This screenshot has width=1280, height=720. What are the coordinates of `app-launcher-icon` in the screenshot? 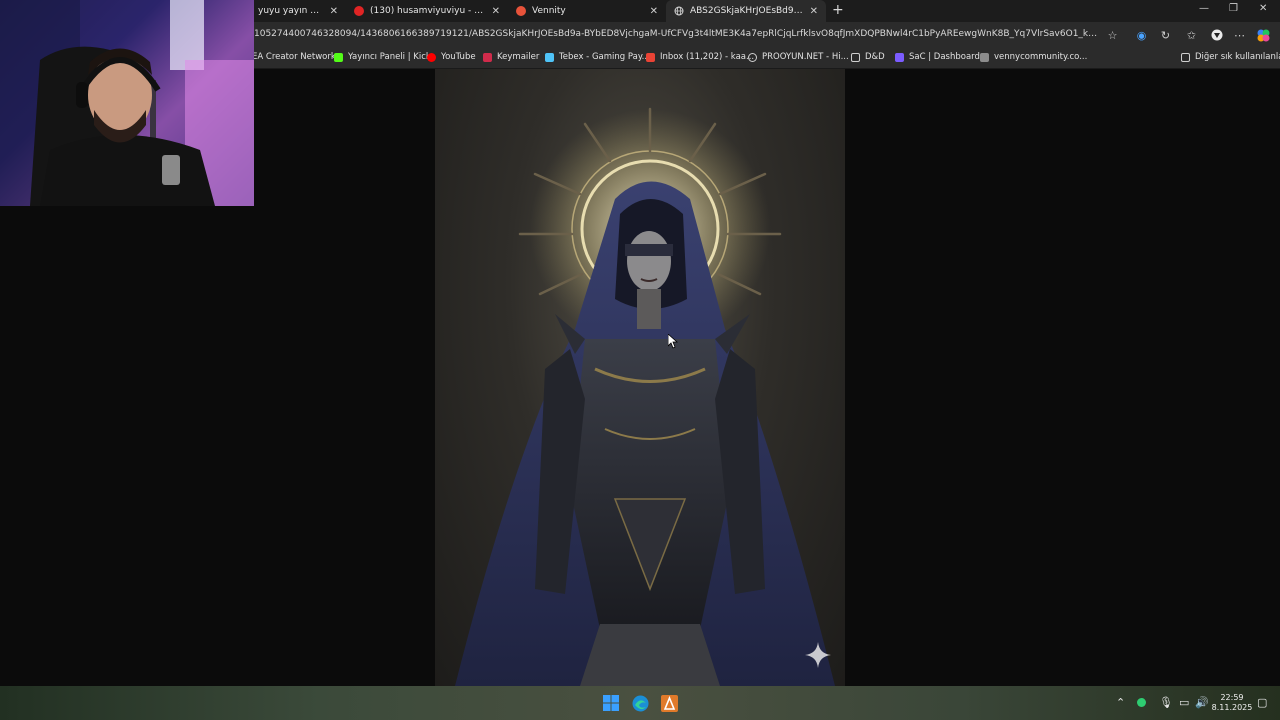 It's located at (669, 703).